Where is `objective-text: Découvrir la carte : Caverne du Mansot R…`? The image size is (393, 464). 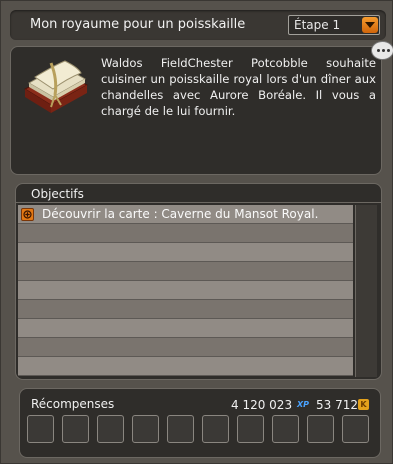 objective-text: Découvrir la carte : Caverne du Mansot R… is located at coordinates (180, 214).